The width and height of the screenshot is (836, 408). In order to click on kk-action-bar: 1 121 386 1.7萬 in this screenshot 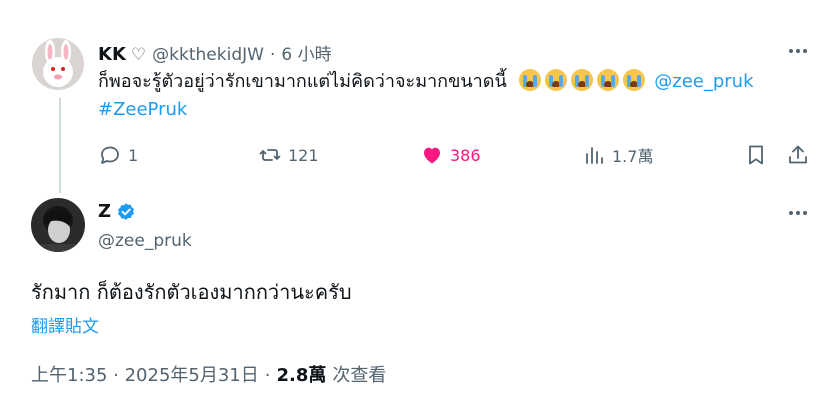, I will do `click(454, 155)`.